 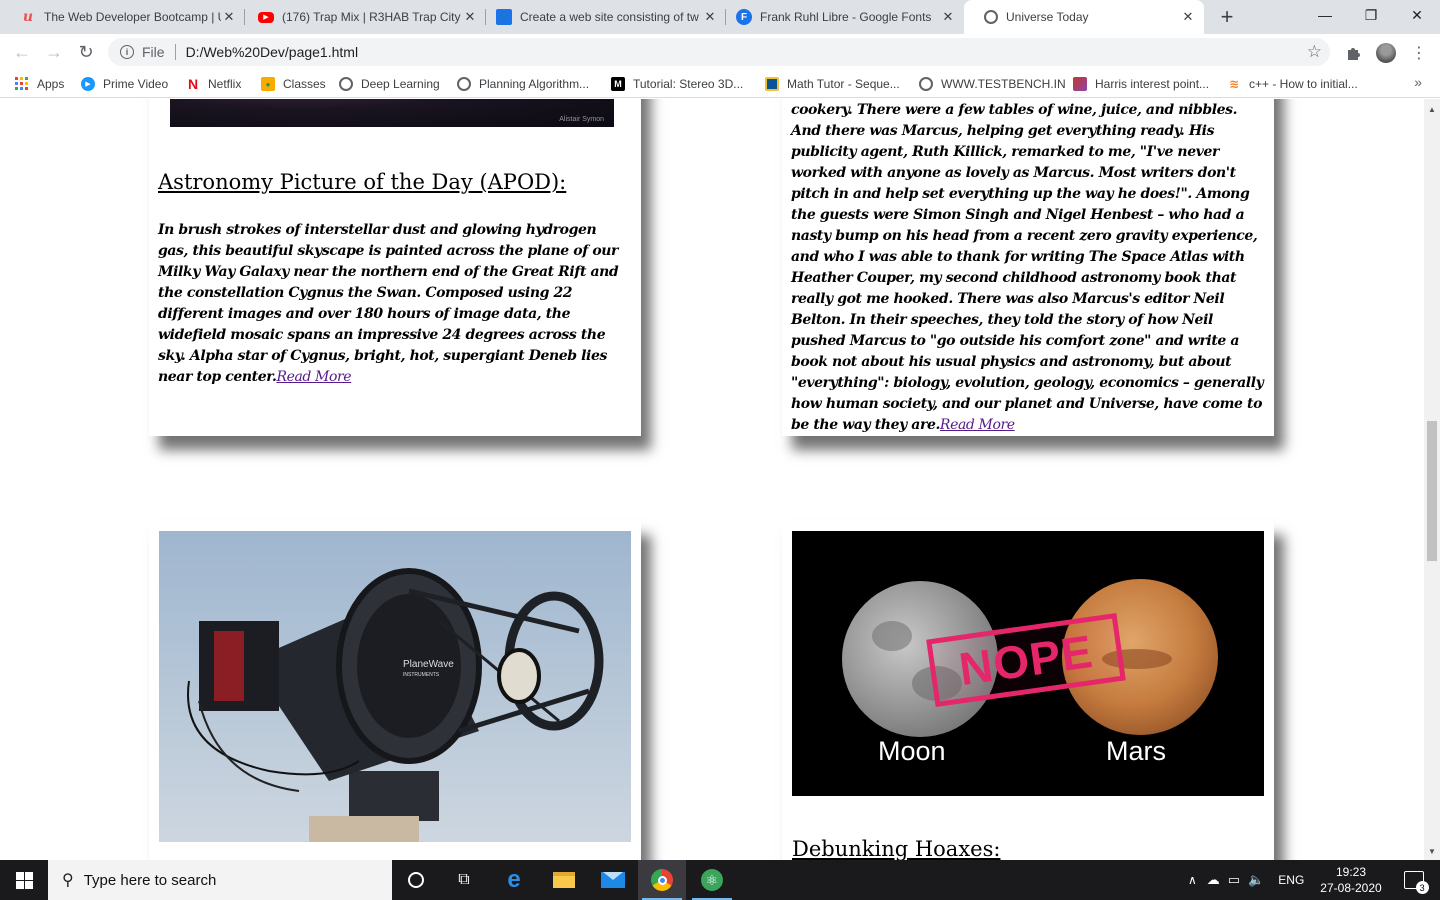 I want to click on mail-icon, so click(x=613, y=880).